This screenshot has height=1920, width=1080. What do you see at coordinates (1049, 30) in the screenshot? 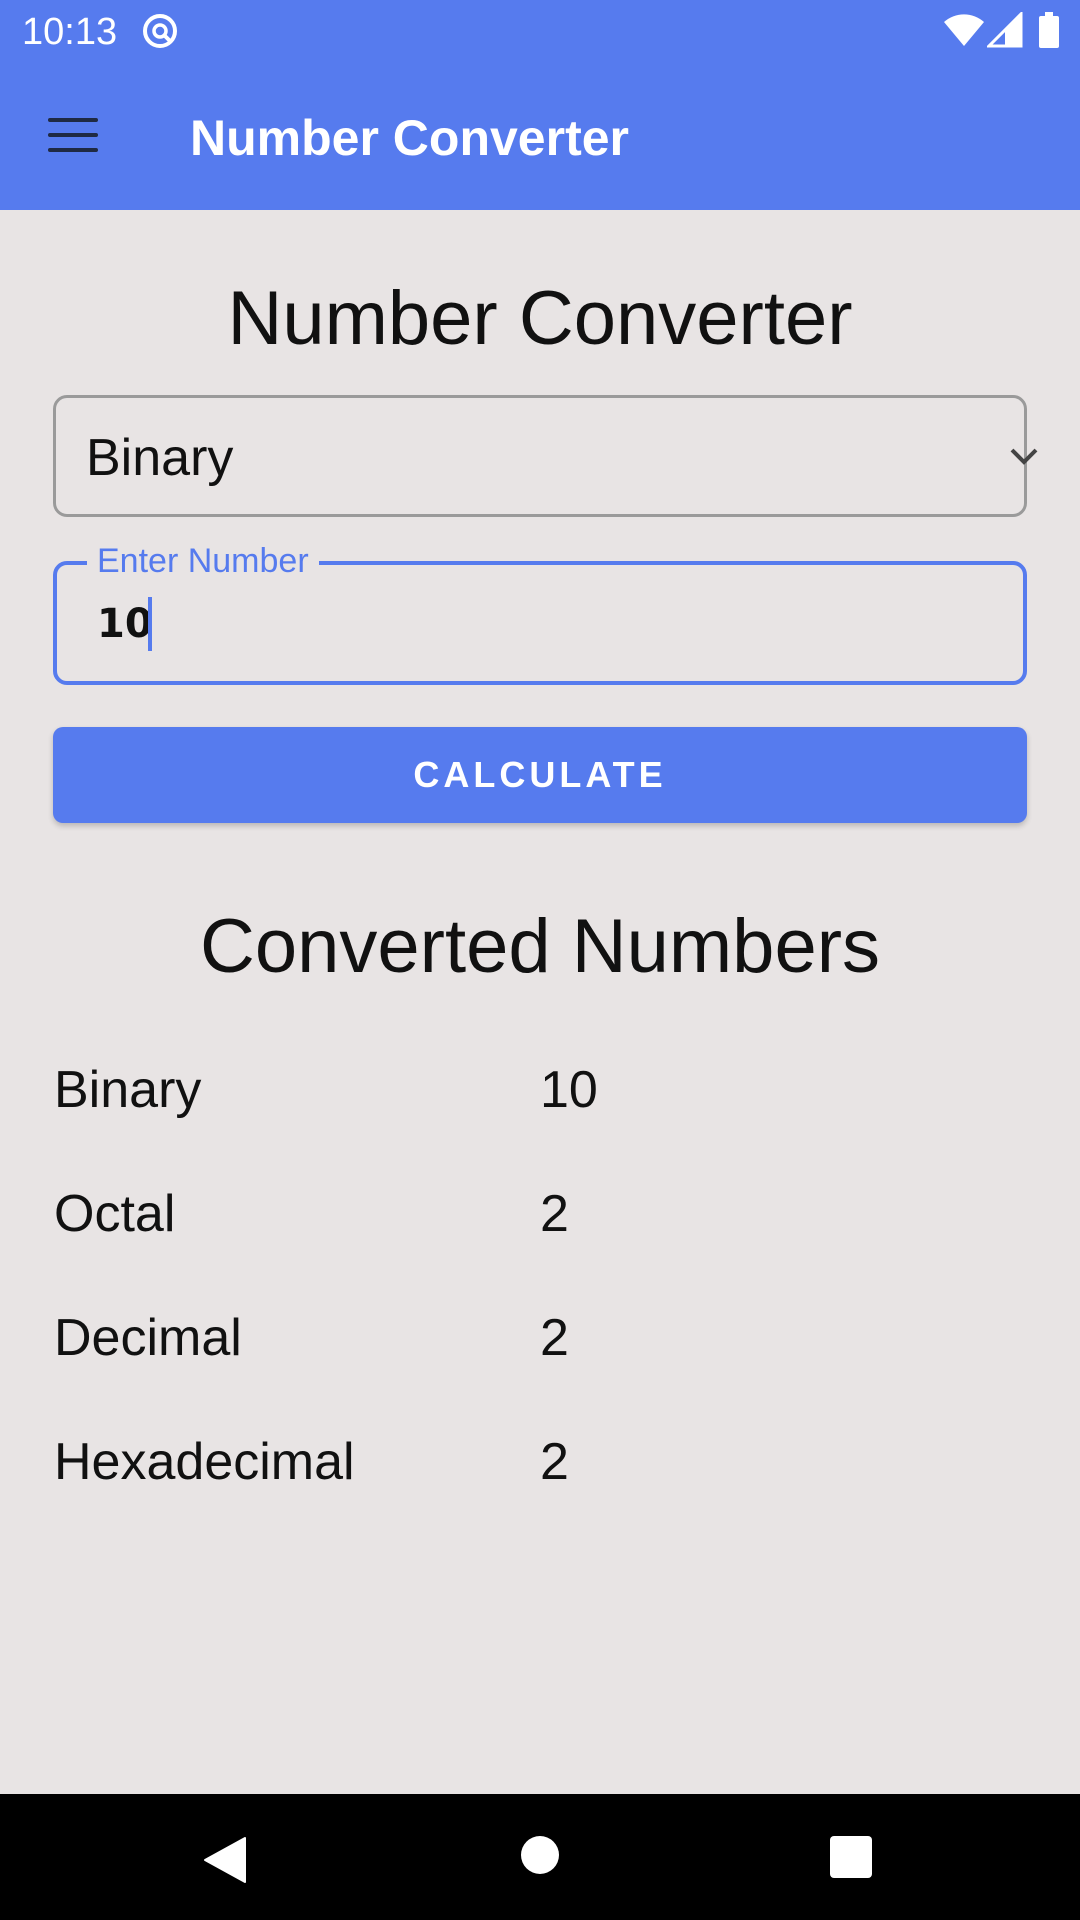
I see `battery-icon` at bounding box center [1049, 30].